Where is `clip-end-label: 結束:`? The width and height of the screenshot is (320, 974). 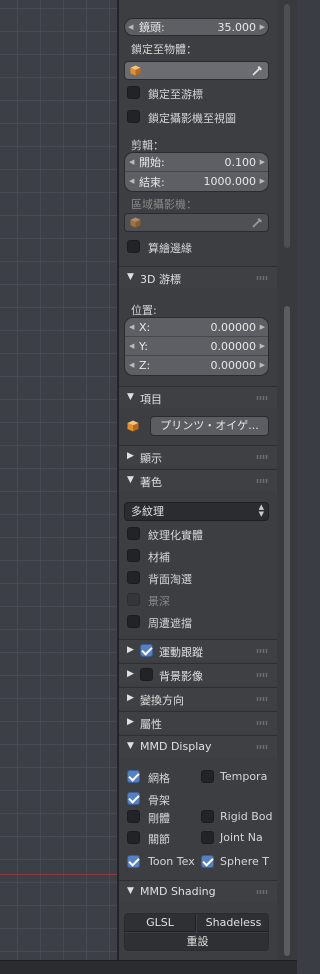 clip-end-label: 結束: is located at coordinates (152, 182).